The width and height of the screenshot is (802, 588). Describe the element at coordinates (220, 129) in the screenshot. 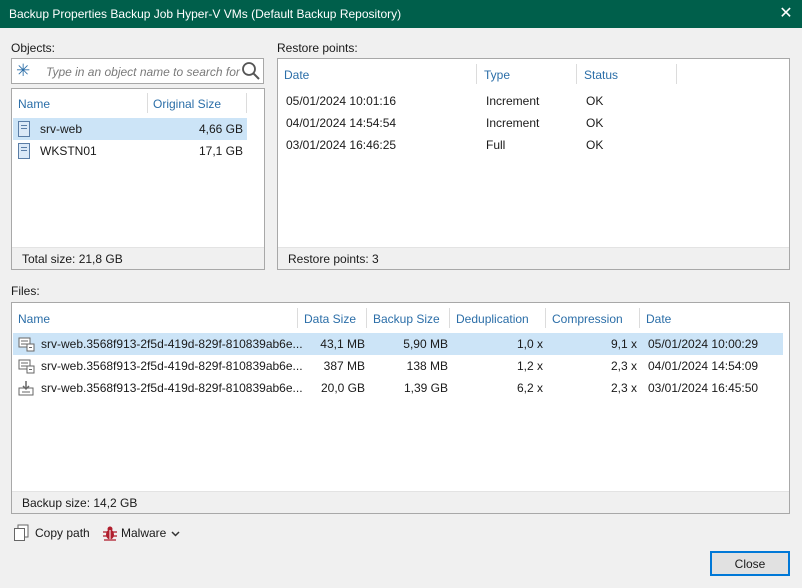

I see `object-size: 4,66 GB` at that location.